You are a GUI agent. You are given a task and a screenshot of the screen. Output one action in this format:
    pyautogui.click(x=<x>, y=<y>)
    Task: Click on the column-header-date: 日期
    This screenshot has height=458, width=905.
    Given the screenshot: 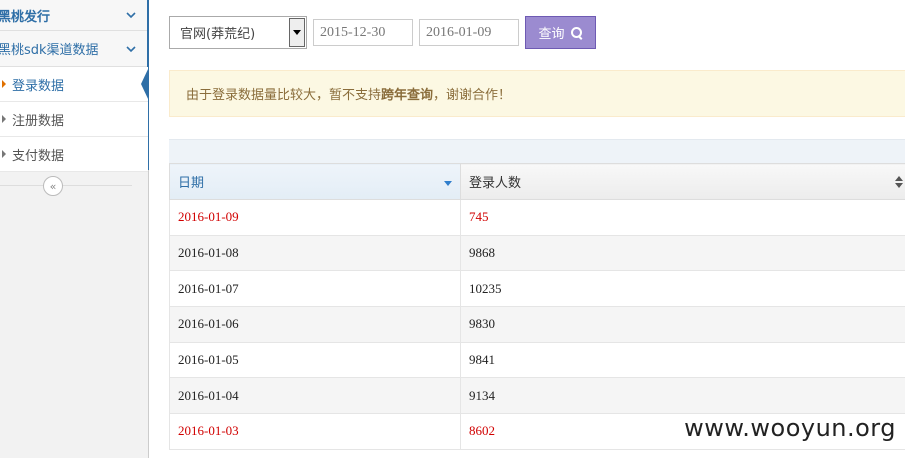 What is the action you would take?
    pyautogui.click(x=315, y=181)
    